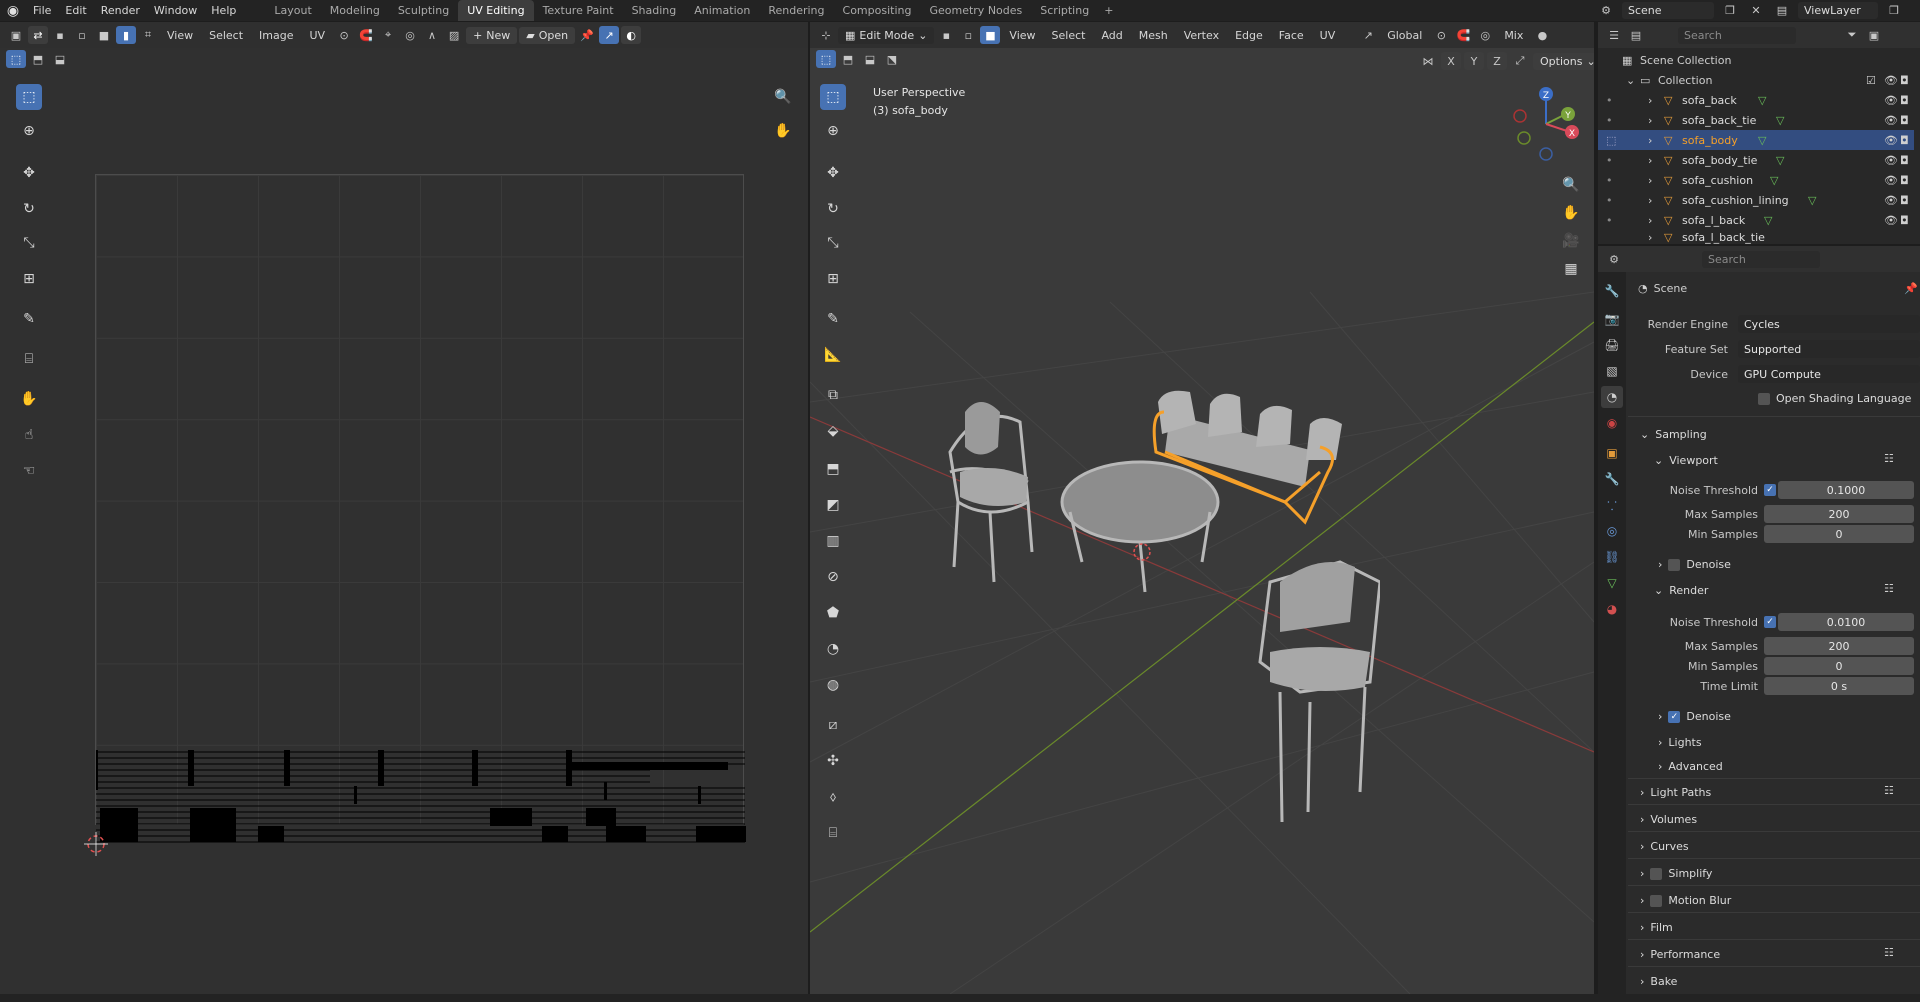 The height and width of the screenshot is (1002, 1920). What do you see at coordinates (1441, 35) in the screenshot?
I see `pivot-point-icon: ⊙` at bounding box center [1441, 35].